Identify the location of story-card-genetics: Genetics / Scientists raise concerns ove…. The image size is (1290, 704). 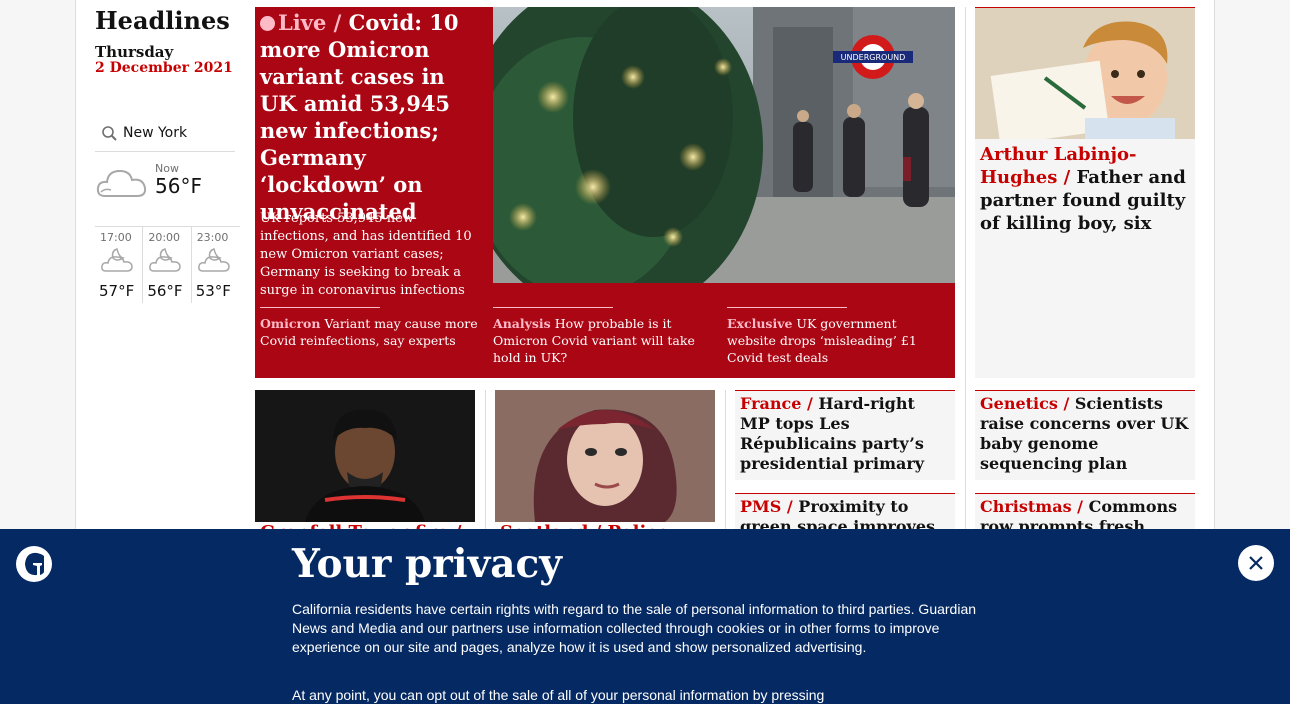
(1085, 435).